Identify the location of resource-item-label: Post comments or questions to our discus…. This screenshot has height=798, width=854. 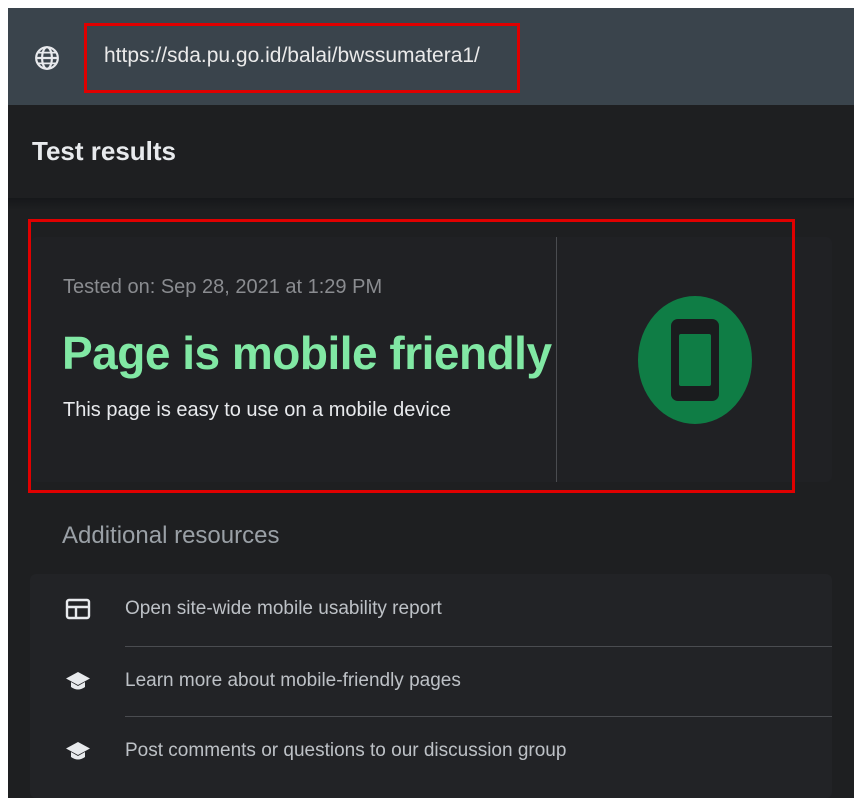
(346, 750).